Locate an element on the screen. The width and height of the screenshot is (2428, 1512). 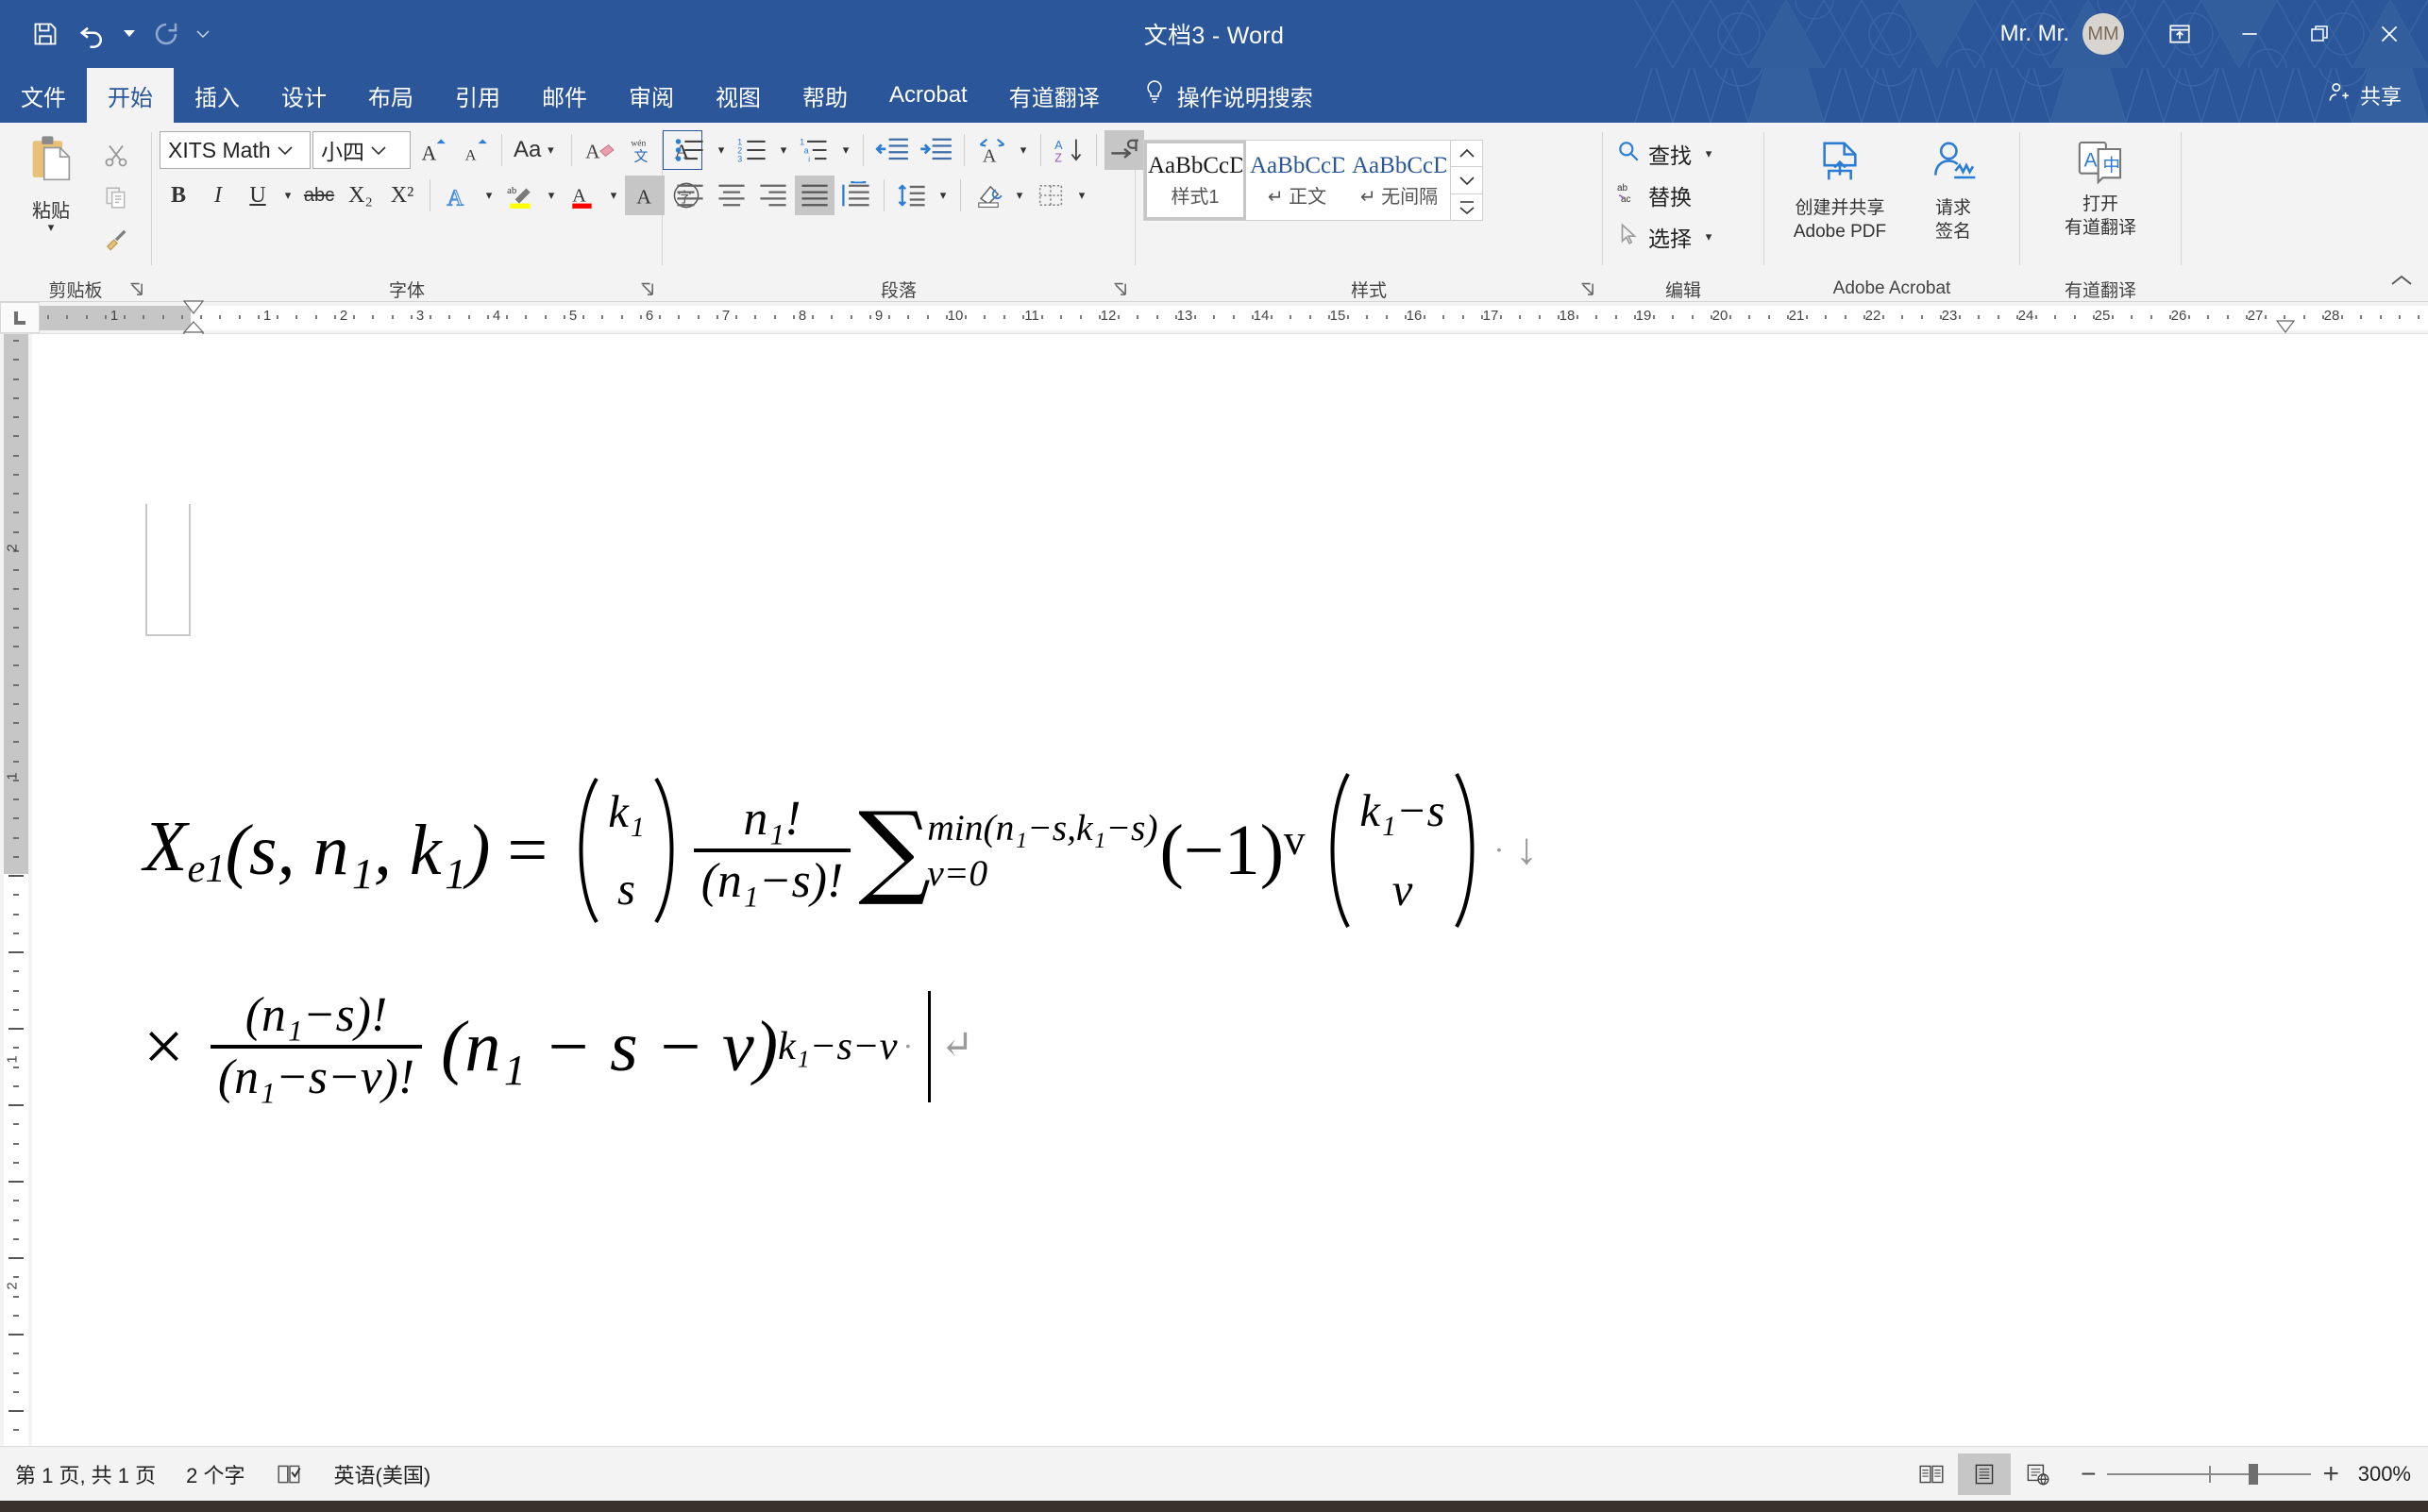
superscript-button: X² is located at coordinates (402, 195).